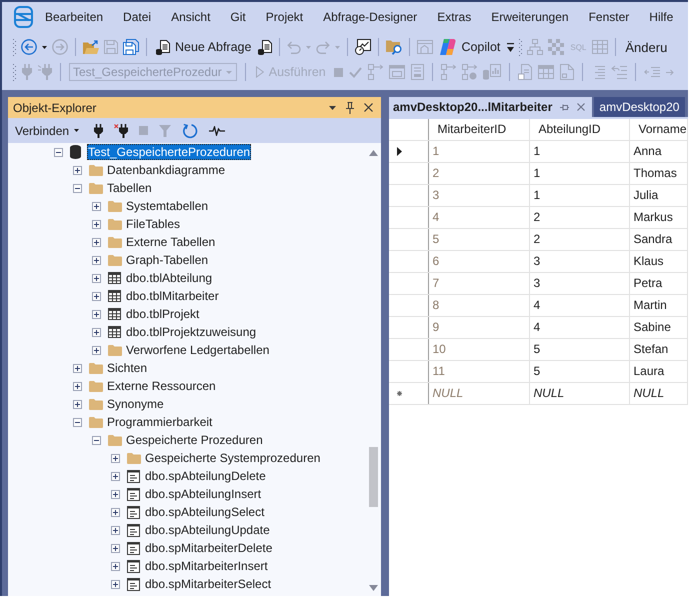 Image resolution: width=693 pixels, height=601 pixels. Describe the element at coordinates (74, 17) in the screenshot. I see `menu-item: Bearbeiten` at that location.